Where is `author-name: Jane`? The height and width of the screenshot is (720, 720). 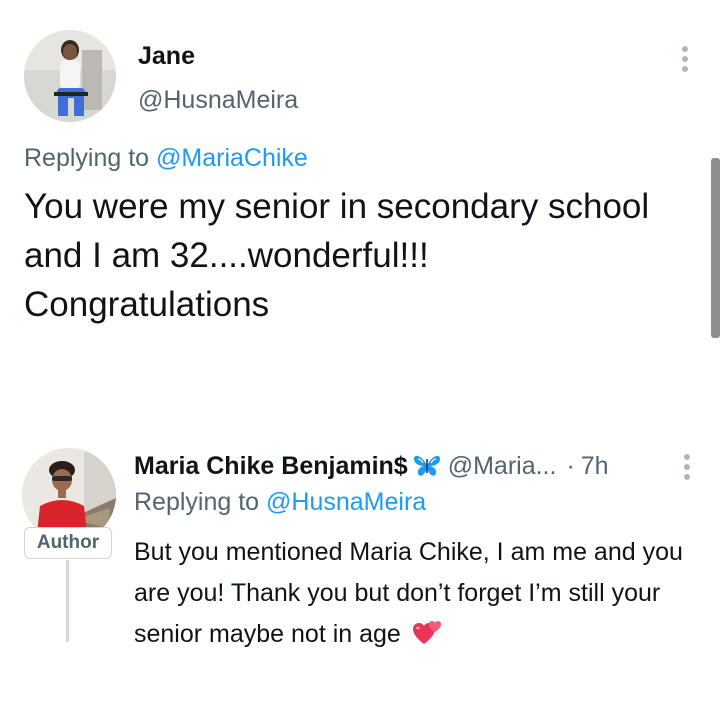
author-name: Jane is located at coordinates (166, 56).